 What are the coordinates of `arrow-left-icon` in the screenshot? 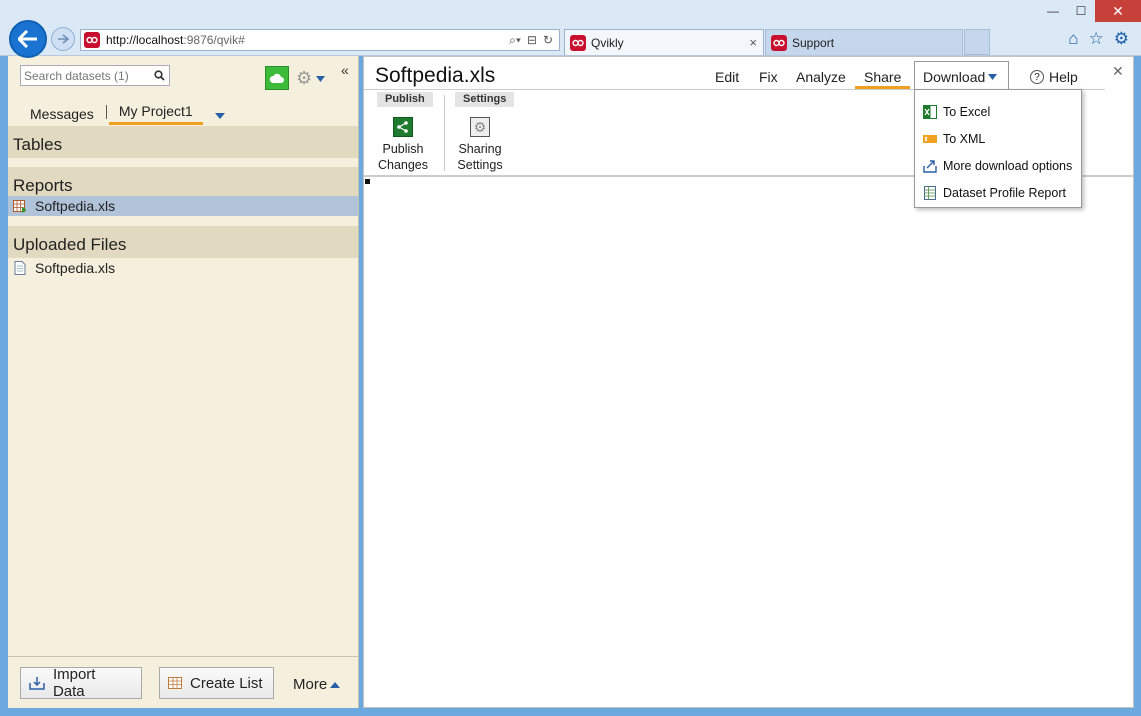 It's located at (27, 39).